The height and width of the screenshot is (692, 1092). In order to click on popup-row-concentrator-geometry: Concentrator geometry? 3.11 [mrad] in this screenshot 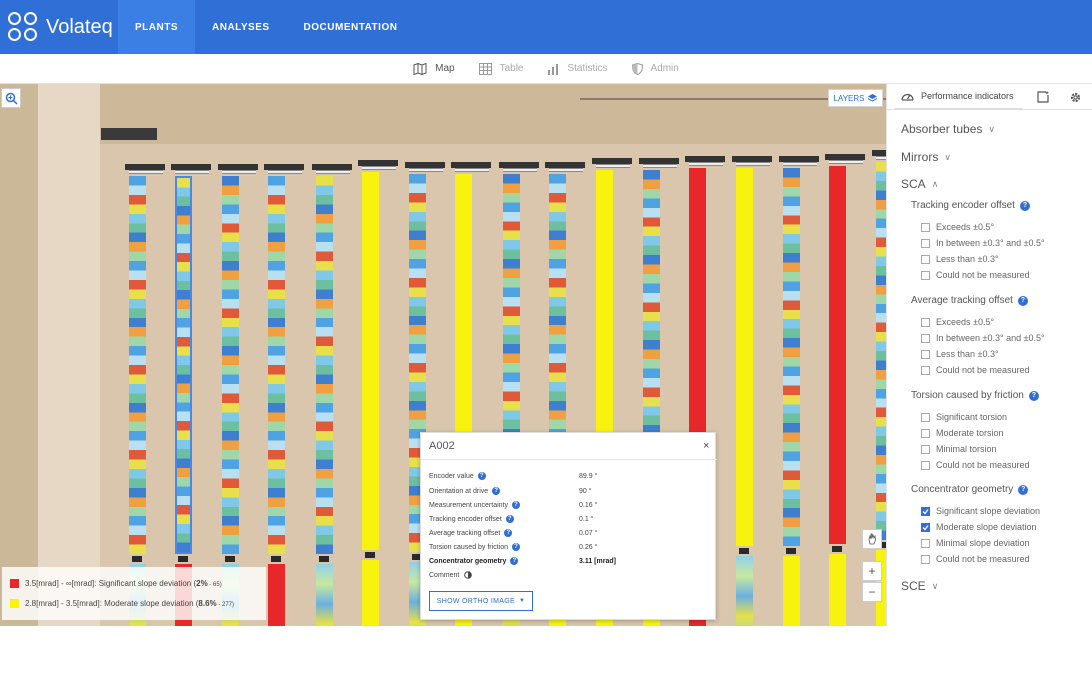, I will do `click(522, 561)`.